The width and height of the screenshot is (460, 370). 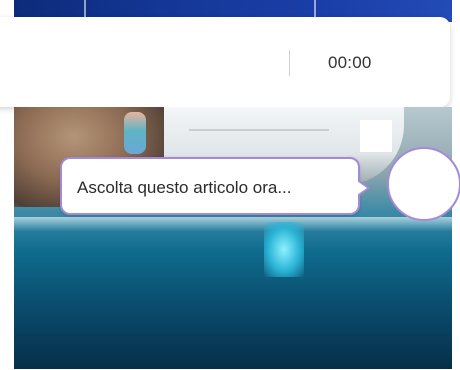 What do you see at coordinates (376, 136) in the screenshot?
I see `photo-overlay-square` at bounding box center [376, 136].